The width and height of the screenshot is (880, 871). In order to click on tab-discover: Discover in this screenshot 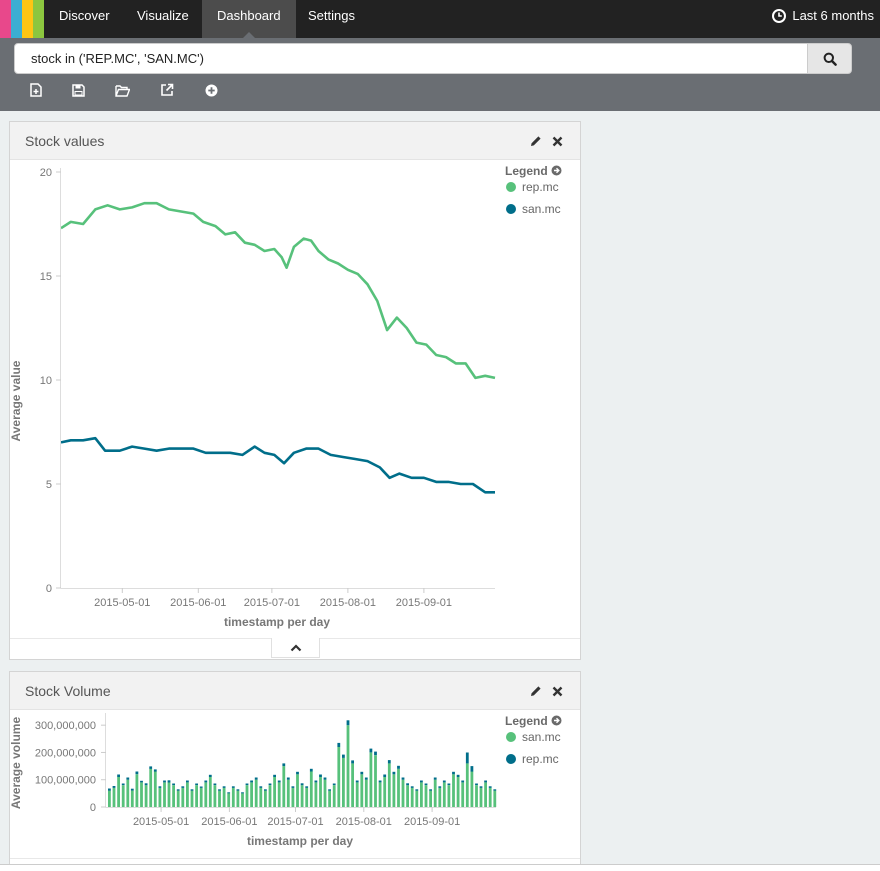, I will do `click(84, 19)`.